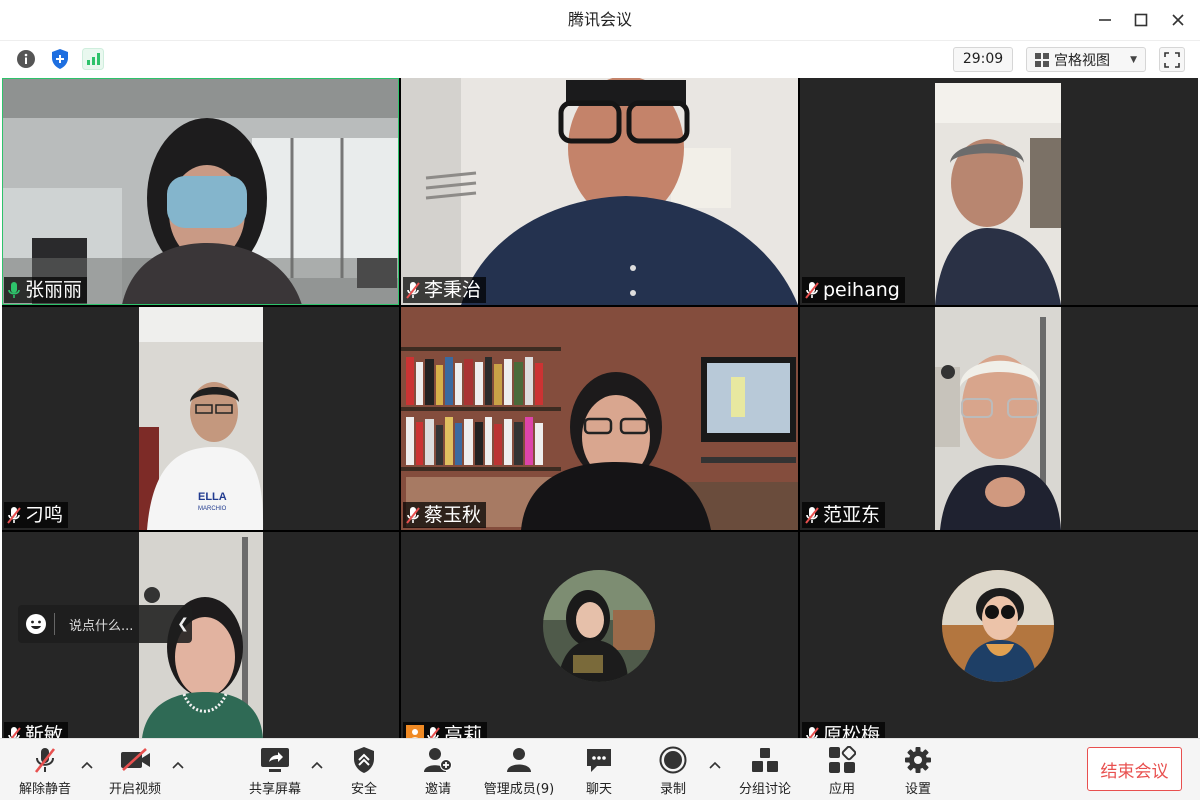  Describe the element at coordinates (15, 290) in the screenshot. I see `mic-on-icon` at that location.